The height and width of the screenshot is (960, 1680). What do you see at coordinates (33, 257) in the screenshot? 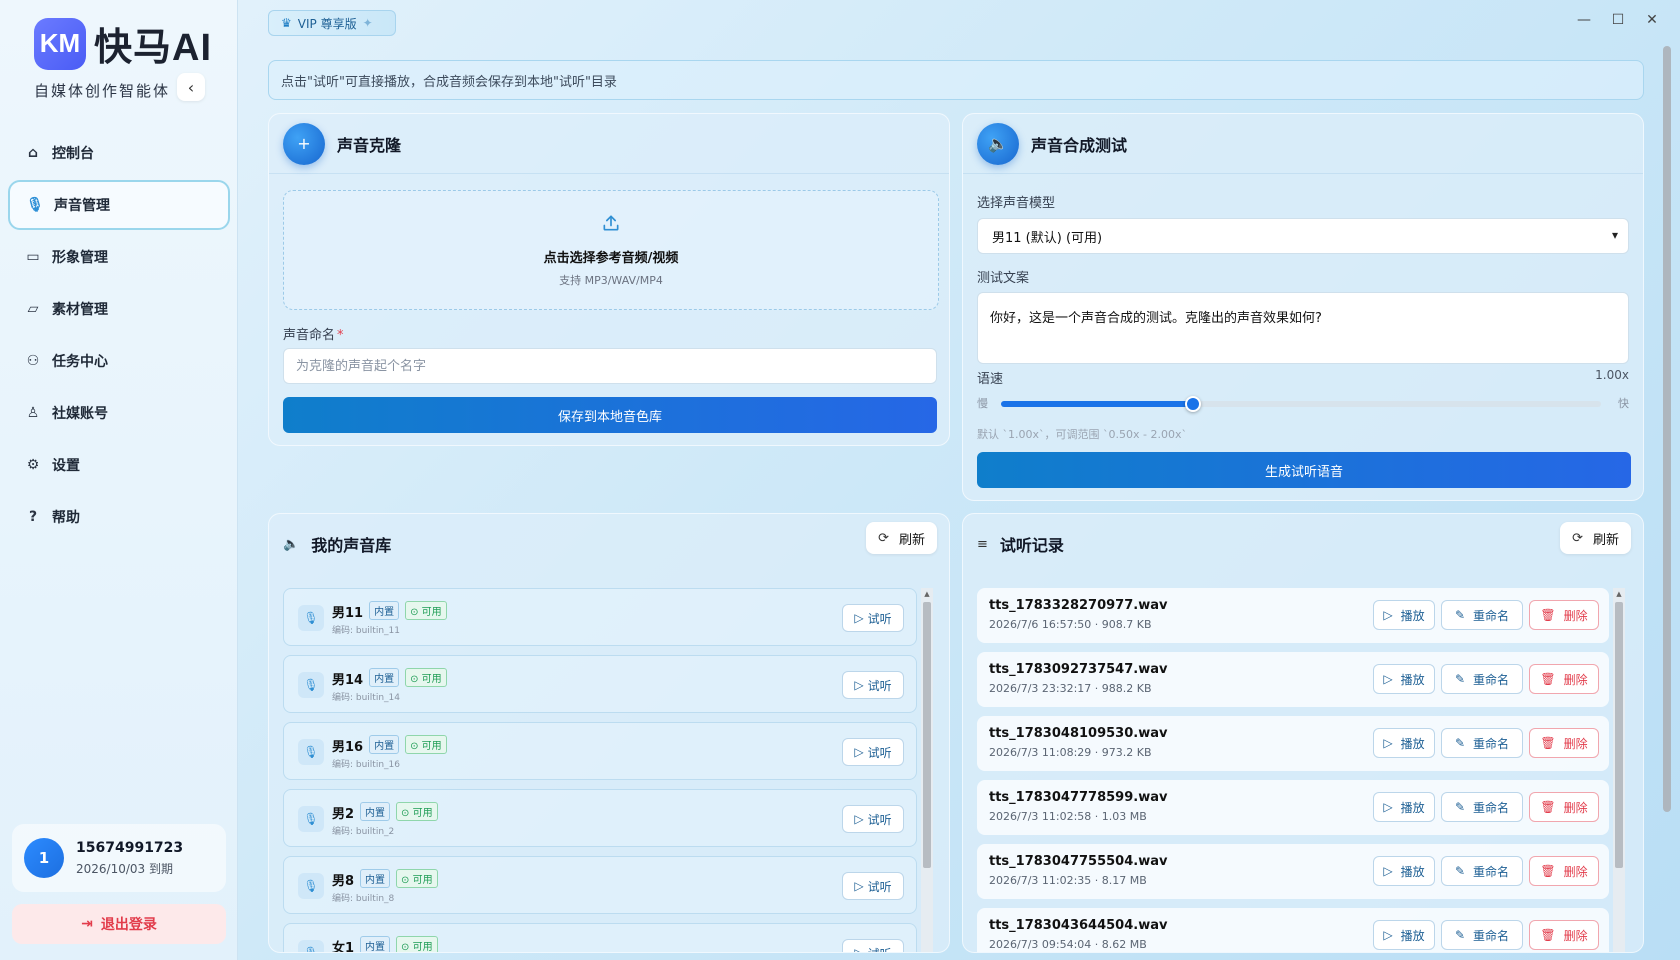
I see `video-icon: ▭` at bounding box center [33, 257].